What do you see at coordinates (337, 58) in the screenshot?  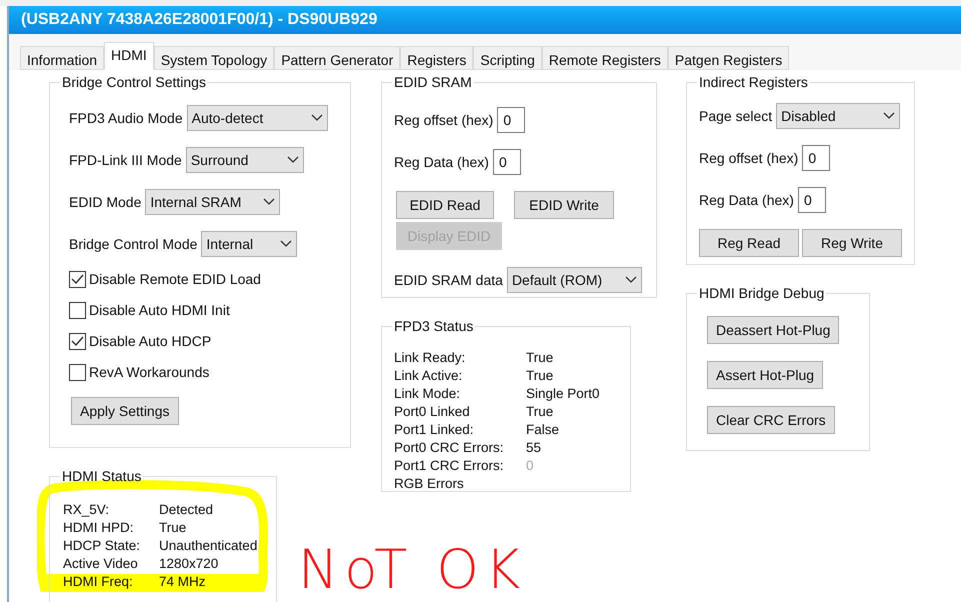 I see `tab: Pattern Generator` at bounding box center [337, 58].